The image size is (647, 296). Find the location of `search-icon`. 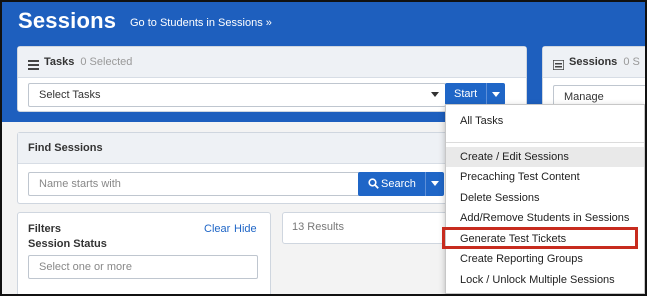

search-icon is located at coordinates (373, 185).